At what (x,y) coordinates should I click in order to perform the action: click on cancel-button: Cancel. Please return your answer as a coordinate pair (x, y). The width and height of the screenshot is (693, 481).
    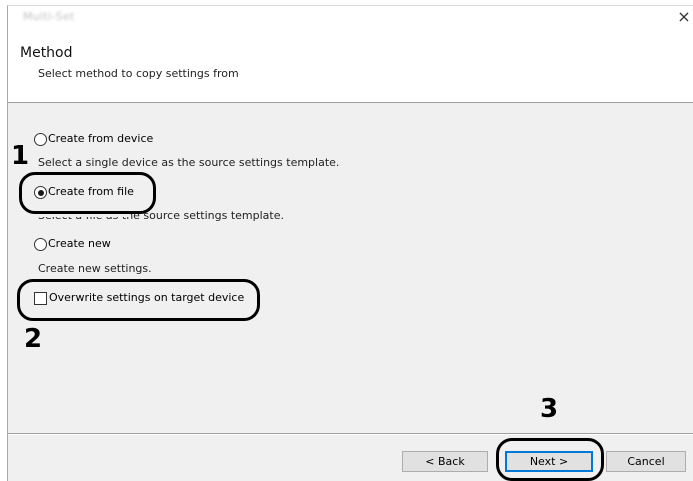
    Looking at the image, I should click on (646, 461).